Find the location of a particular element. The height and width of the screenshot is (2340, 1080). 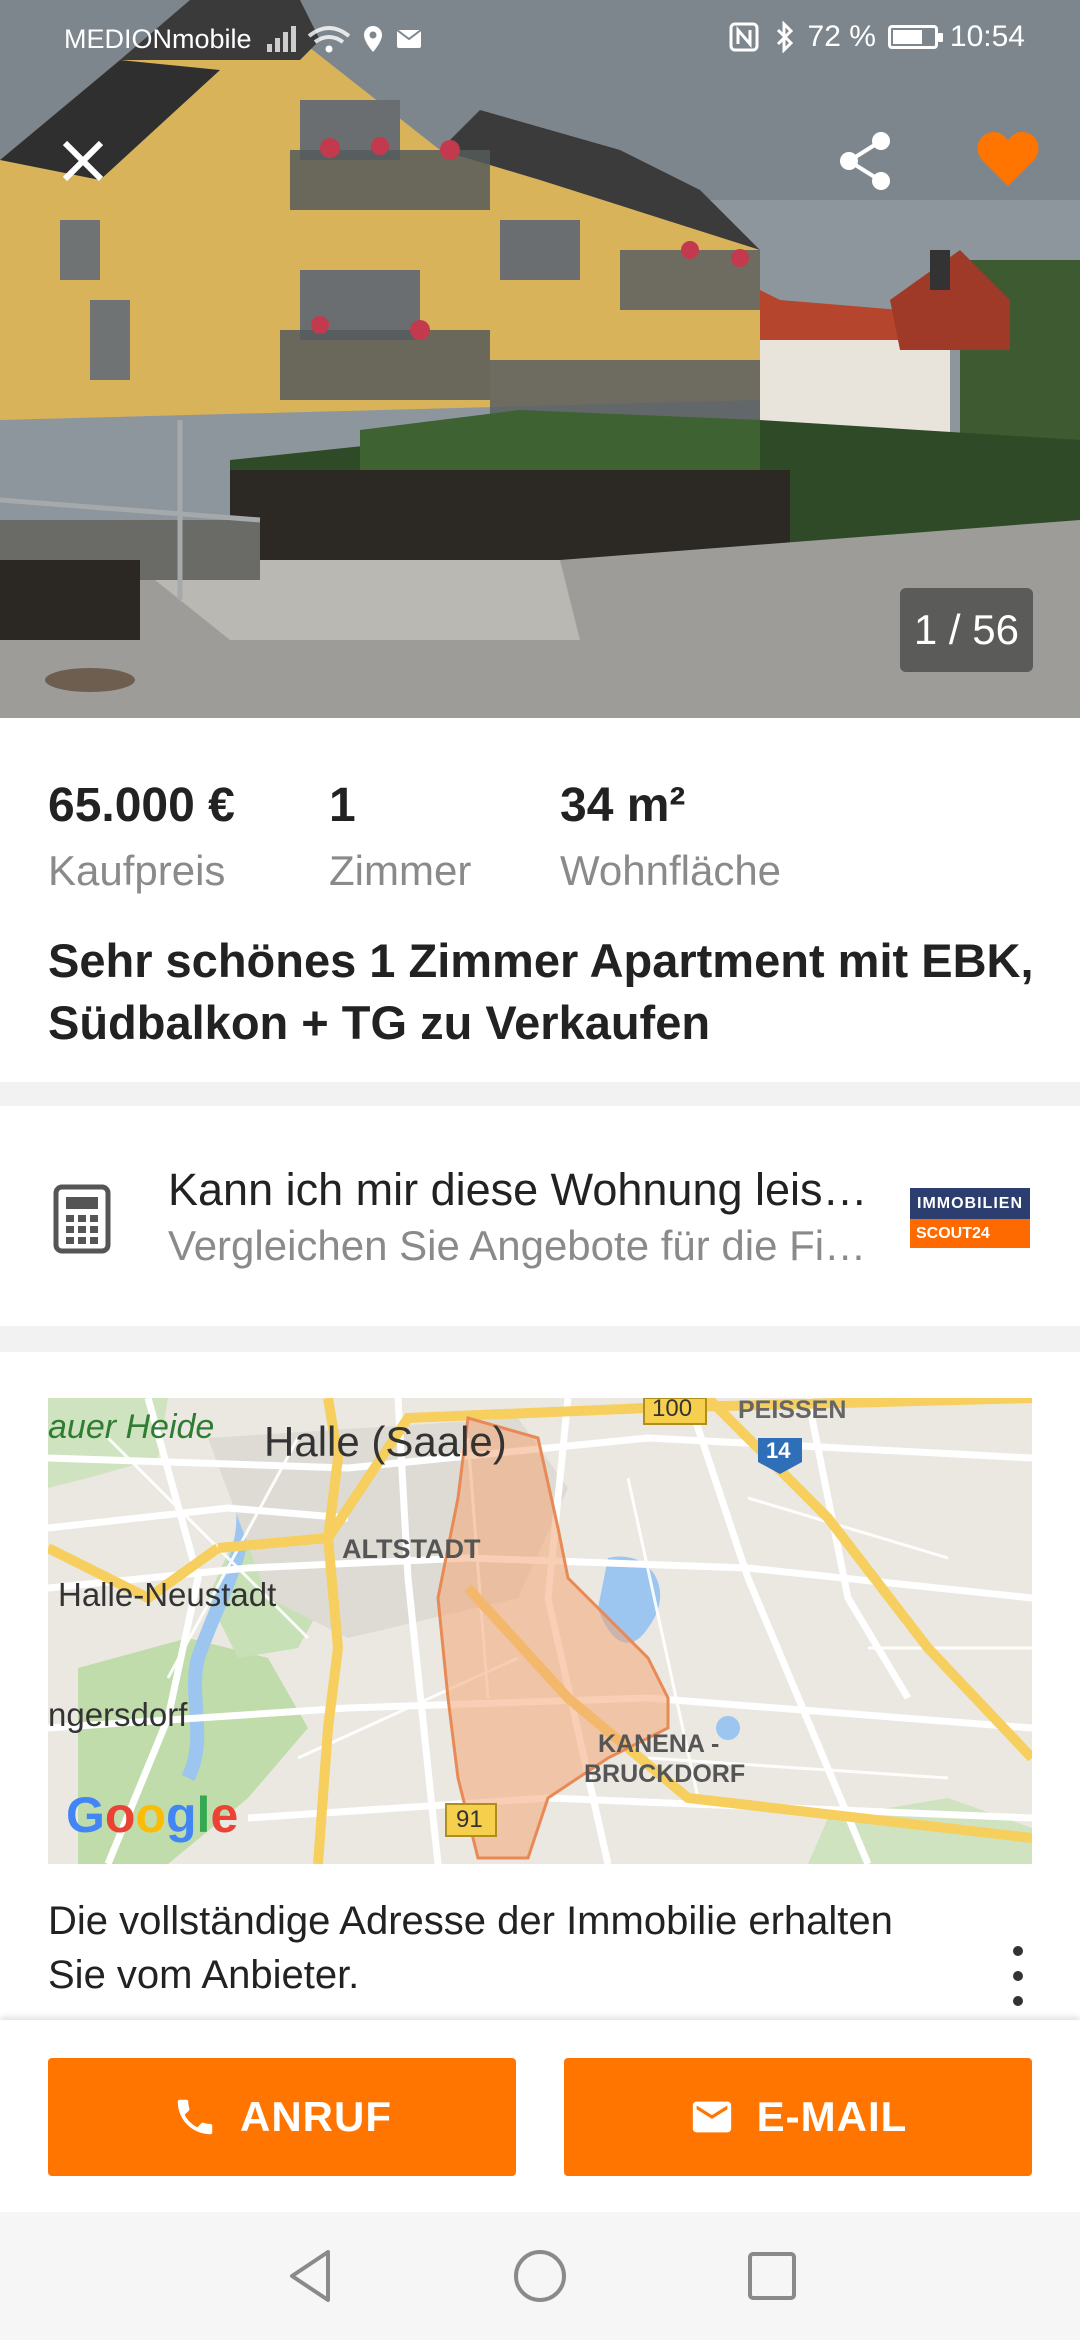

road-shield-14: 14 is located at coordinates (778, 1450).